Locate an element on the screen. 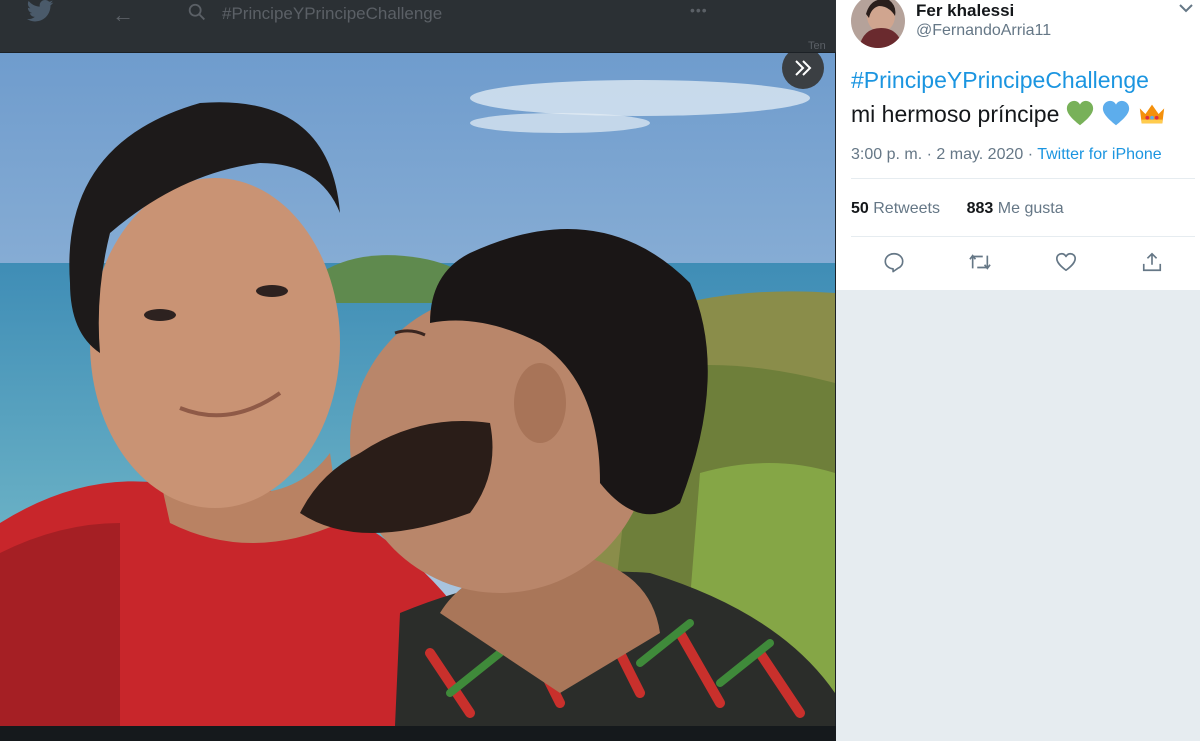  share-button is located at coordinates (1152, 262).